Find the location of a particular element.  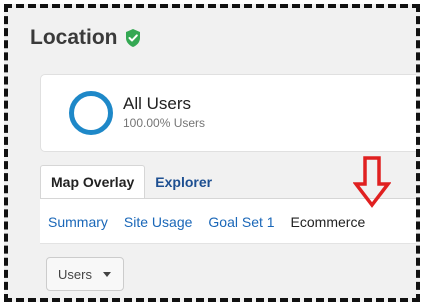

users-dropdown-button: Users is located at coordinates (85, 274).